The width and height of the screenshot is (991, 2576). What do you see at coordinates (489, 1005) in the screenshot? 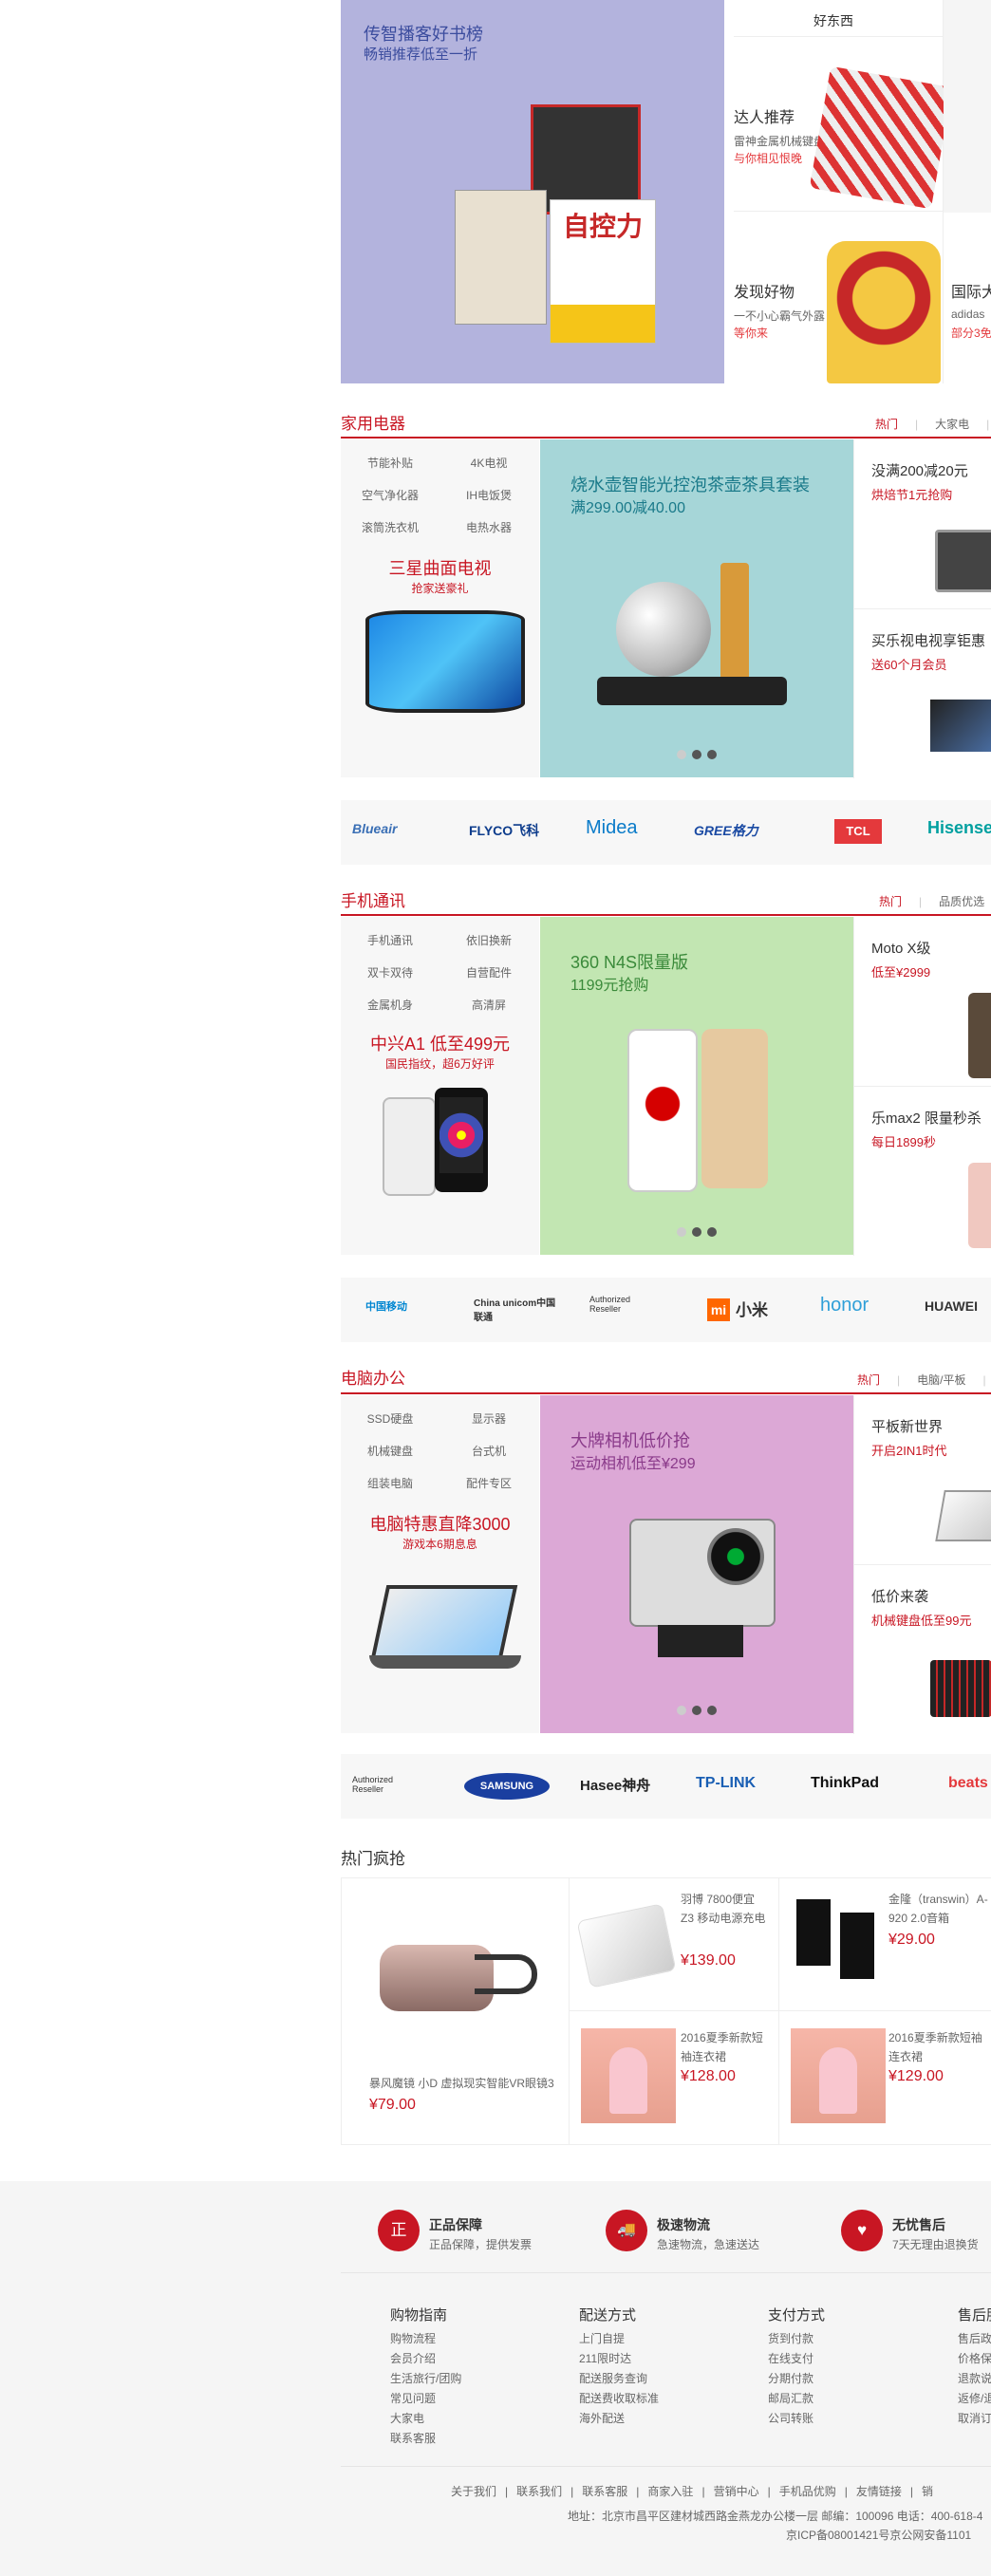
I see `cat-link: 高清屏` at bounding box center [489, 1005].